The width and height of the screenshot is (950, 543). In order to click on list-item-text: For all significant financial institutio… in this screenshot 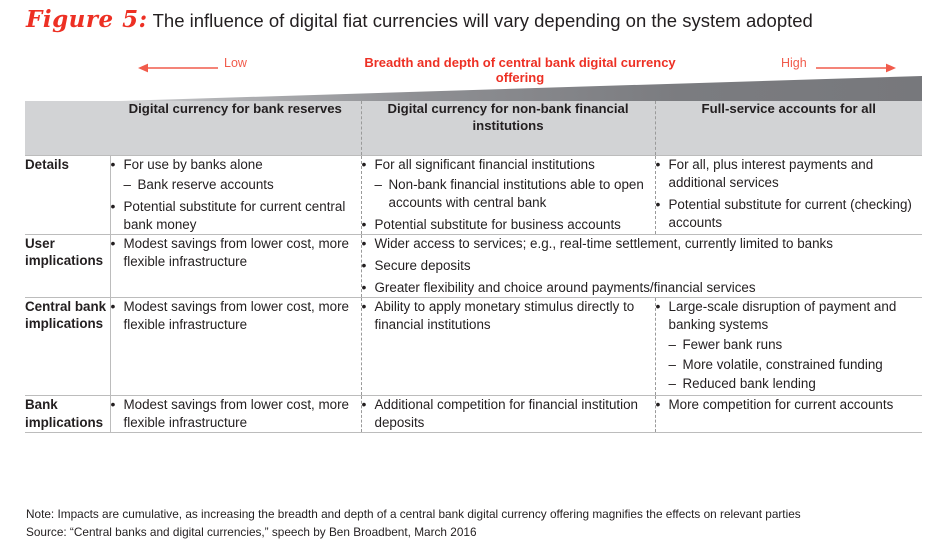, I will do `click(484, 164)`.